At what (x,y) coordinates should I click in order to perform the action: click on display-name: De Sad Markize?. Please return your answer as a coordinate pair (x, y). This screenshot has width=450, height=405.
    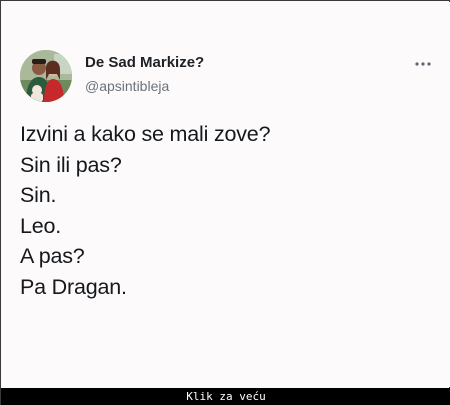
    Looking at the image, I should click on (144, 62).